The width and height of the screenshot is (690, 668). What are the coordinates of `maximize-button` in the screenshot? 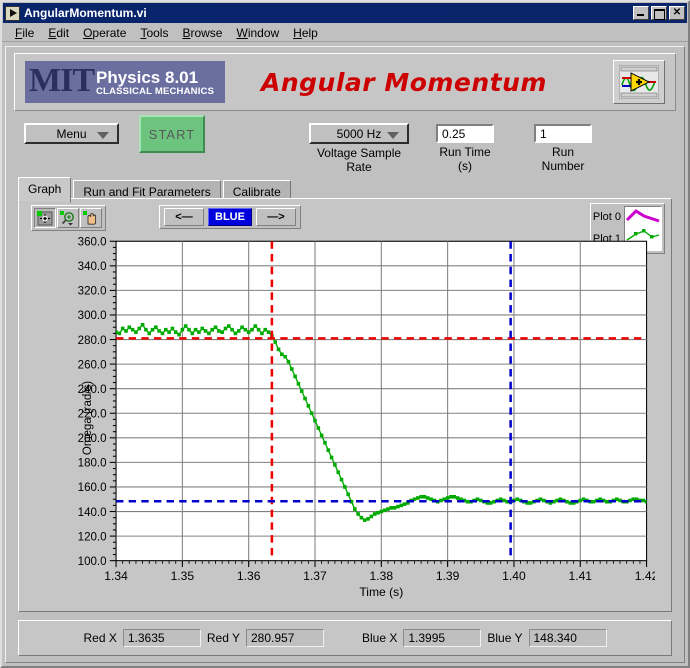 It's located at (659, 13).